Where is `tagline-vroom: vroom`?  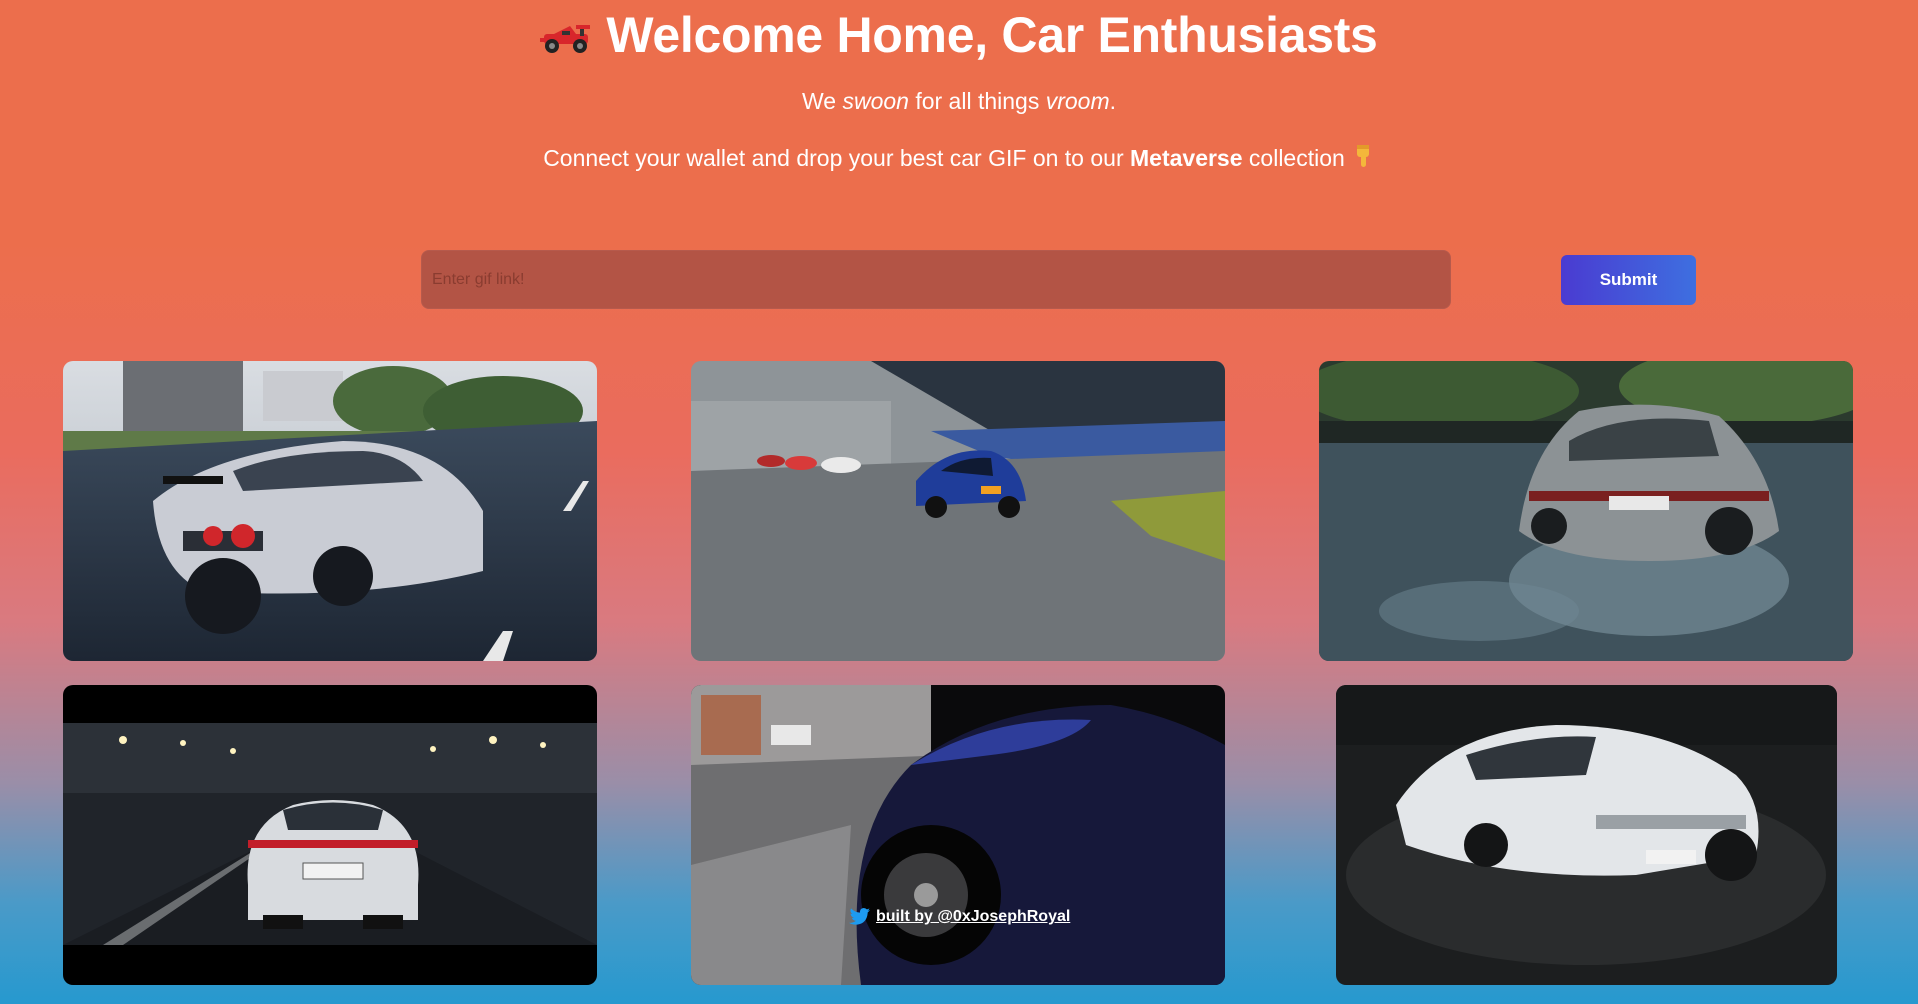 tagline-vroom: vroom is located at coordinates (1077, 101).